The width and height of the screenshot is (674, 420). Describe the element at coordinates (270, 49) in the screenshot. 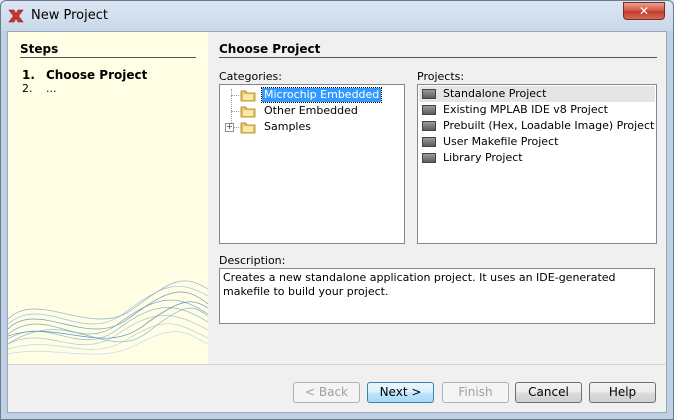

I see `page-title: Choose Project` at that location.